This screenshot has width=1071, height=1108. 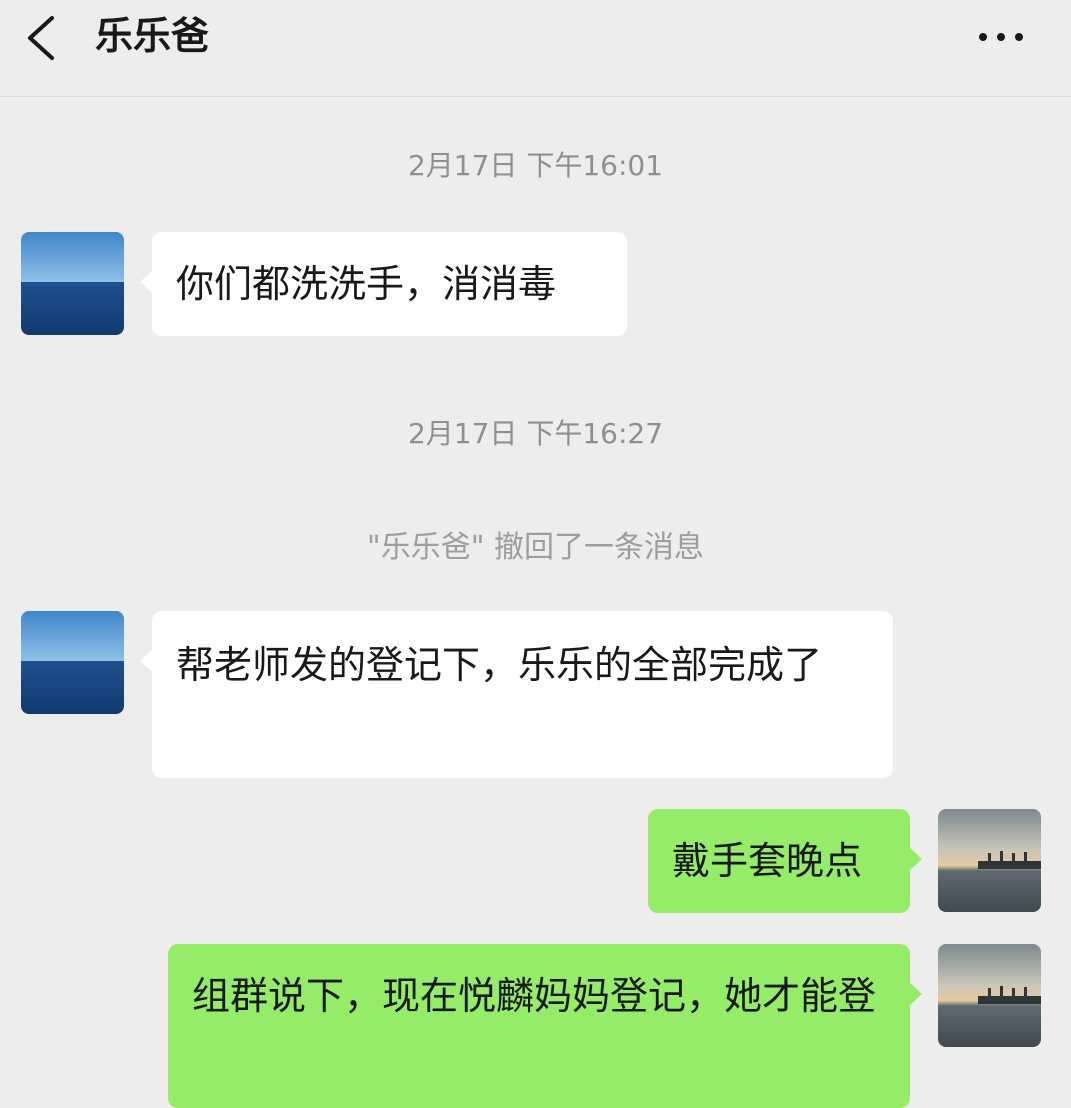 What do you see at coordinates (499, 665) in the screenshot?
I see `message-text: 帮老师发的登记下，乐乐的全部完成了` at bounding box center [499, 665].